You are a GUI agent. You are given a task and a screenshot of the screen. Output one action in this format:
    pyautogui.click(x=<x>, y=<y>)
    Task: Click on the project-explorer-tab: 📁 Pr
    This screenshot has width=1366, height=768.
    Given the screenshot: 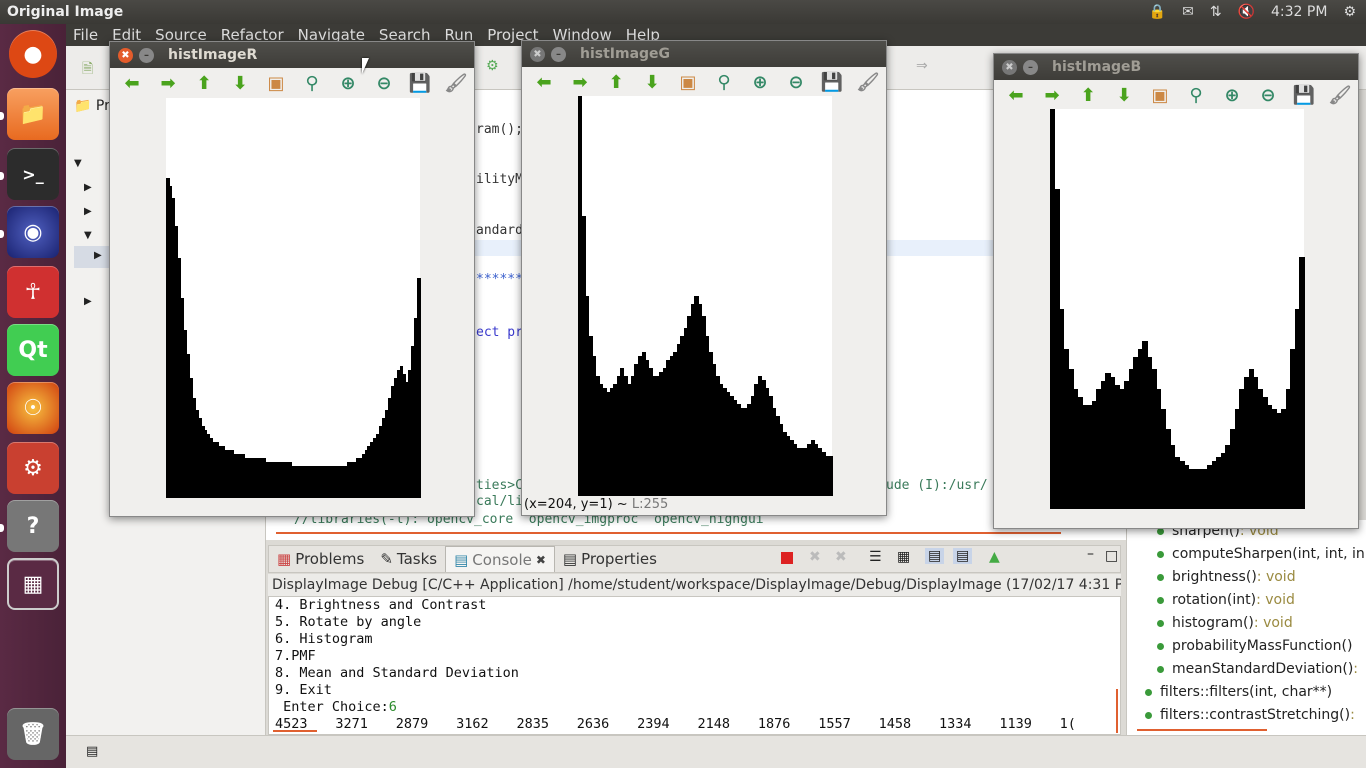 What is the action you would take?
    pyautogui.click(x=92, y=106)
    